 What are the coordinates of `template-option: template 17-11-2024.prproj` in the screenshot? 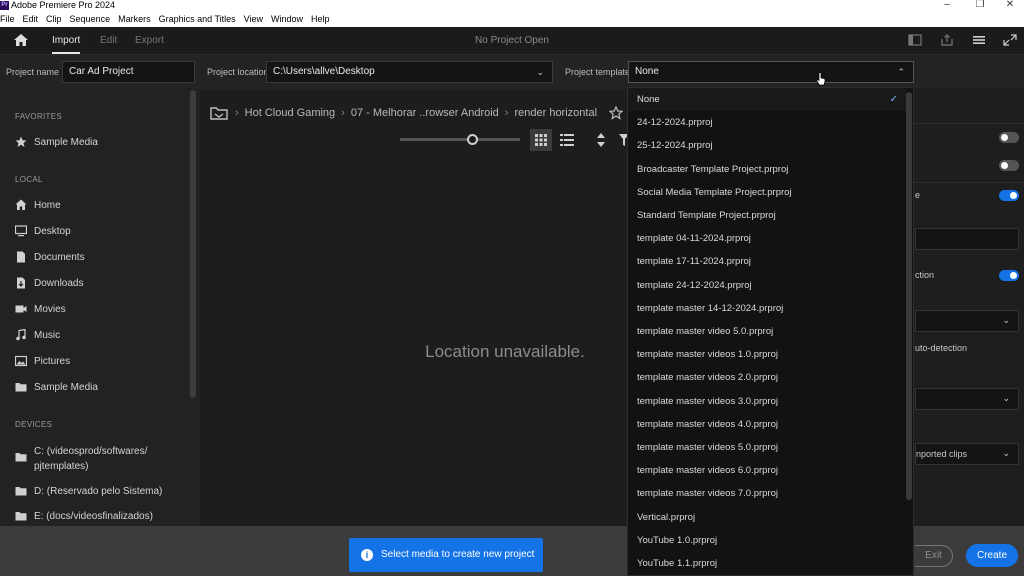 It's located at (767, 261).